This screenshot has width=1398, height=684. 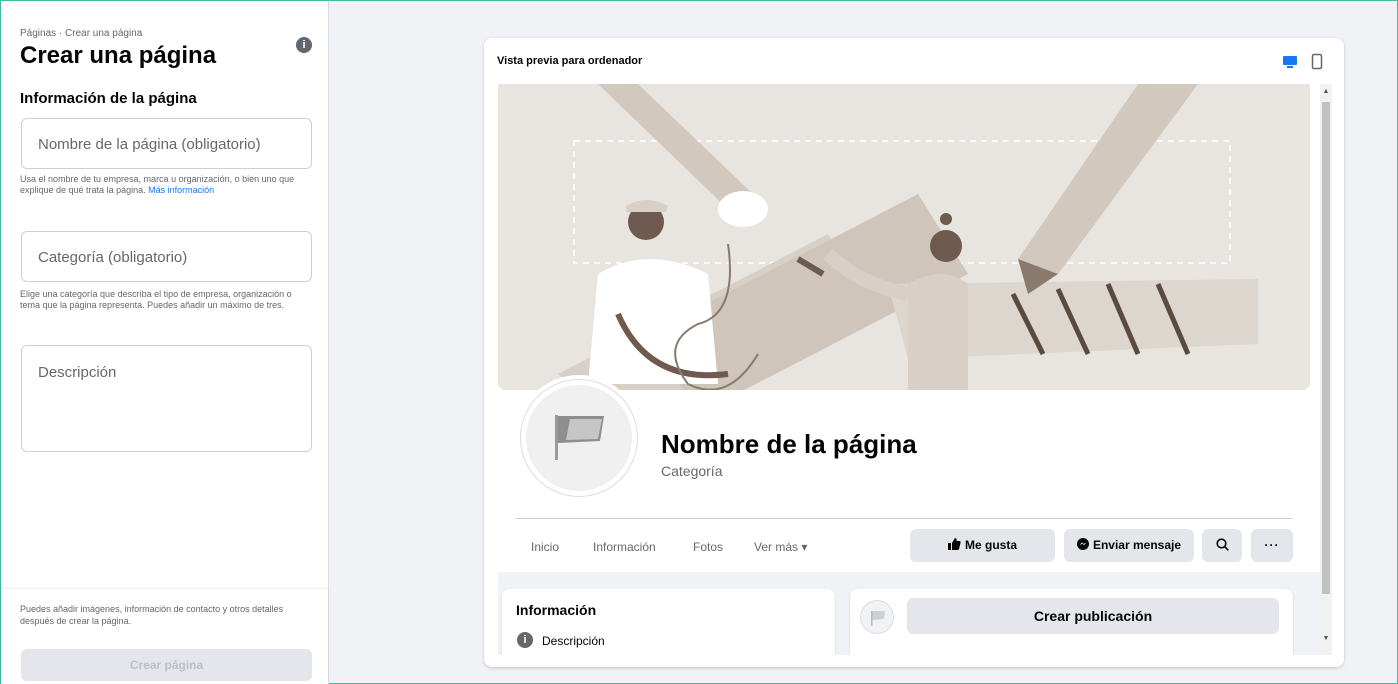 What do you see at coordinates (1326, 348) in the screenshot?
I see `scroll-thumb` at bounding box center [1326, 348].